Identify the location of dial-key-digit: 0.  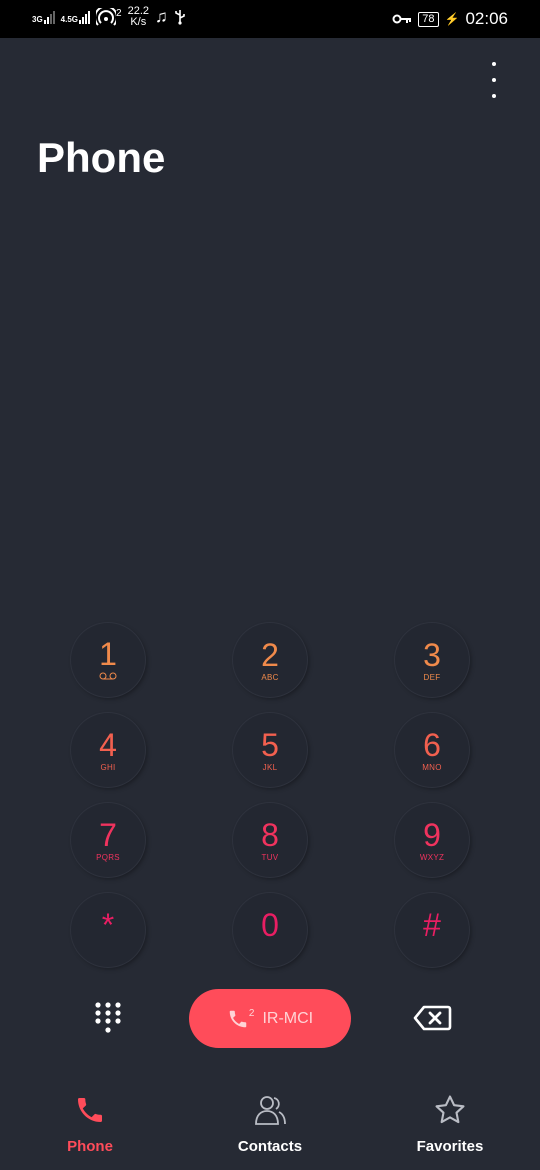
(270, 924).